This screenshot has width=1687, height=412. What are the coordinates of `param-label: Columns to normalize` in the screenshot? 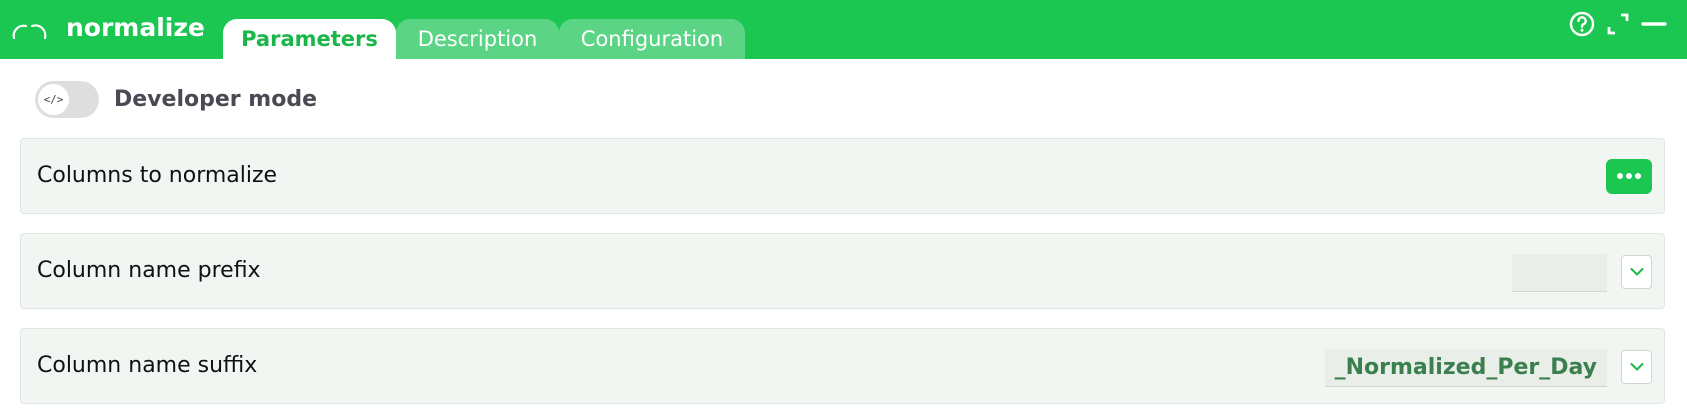 It's located at (157, 175).